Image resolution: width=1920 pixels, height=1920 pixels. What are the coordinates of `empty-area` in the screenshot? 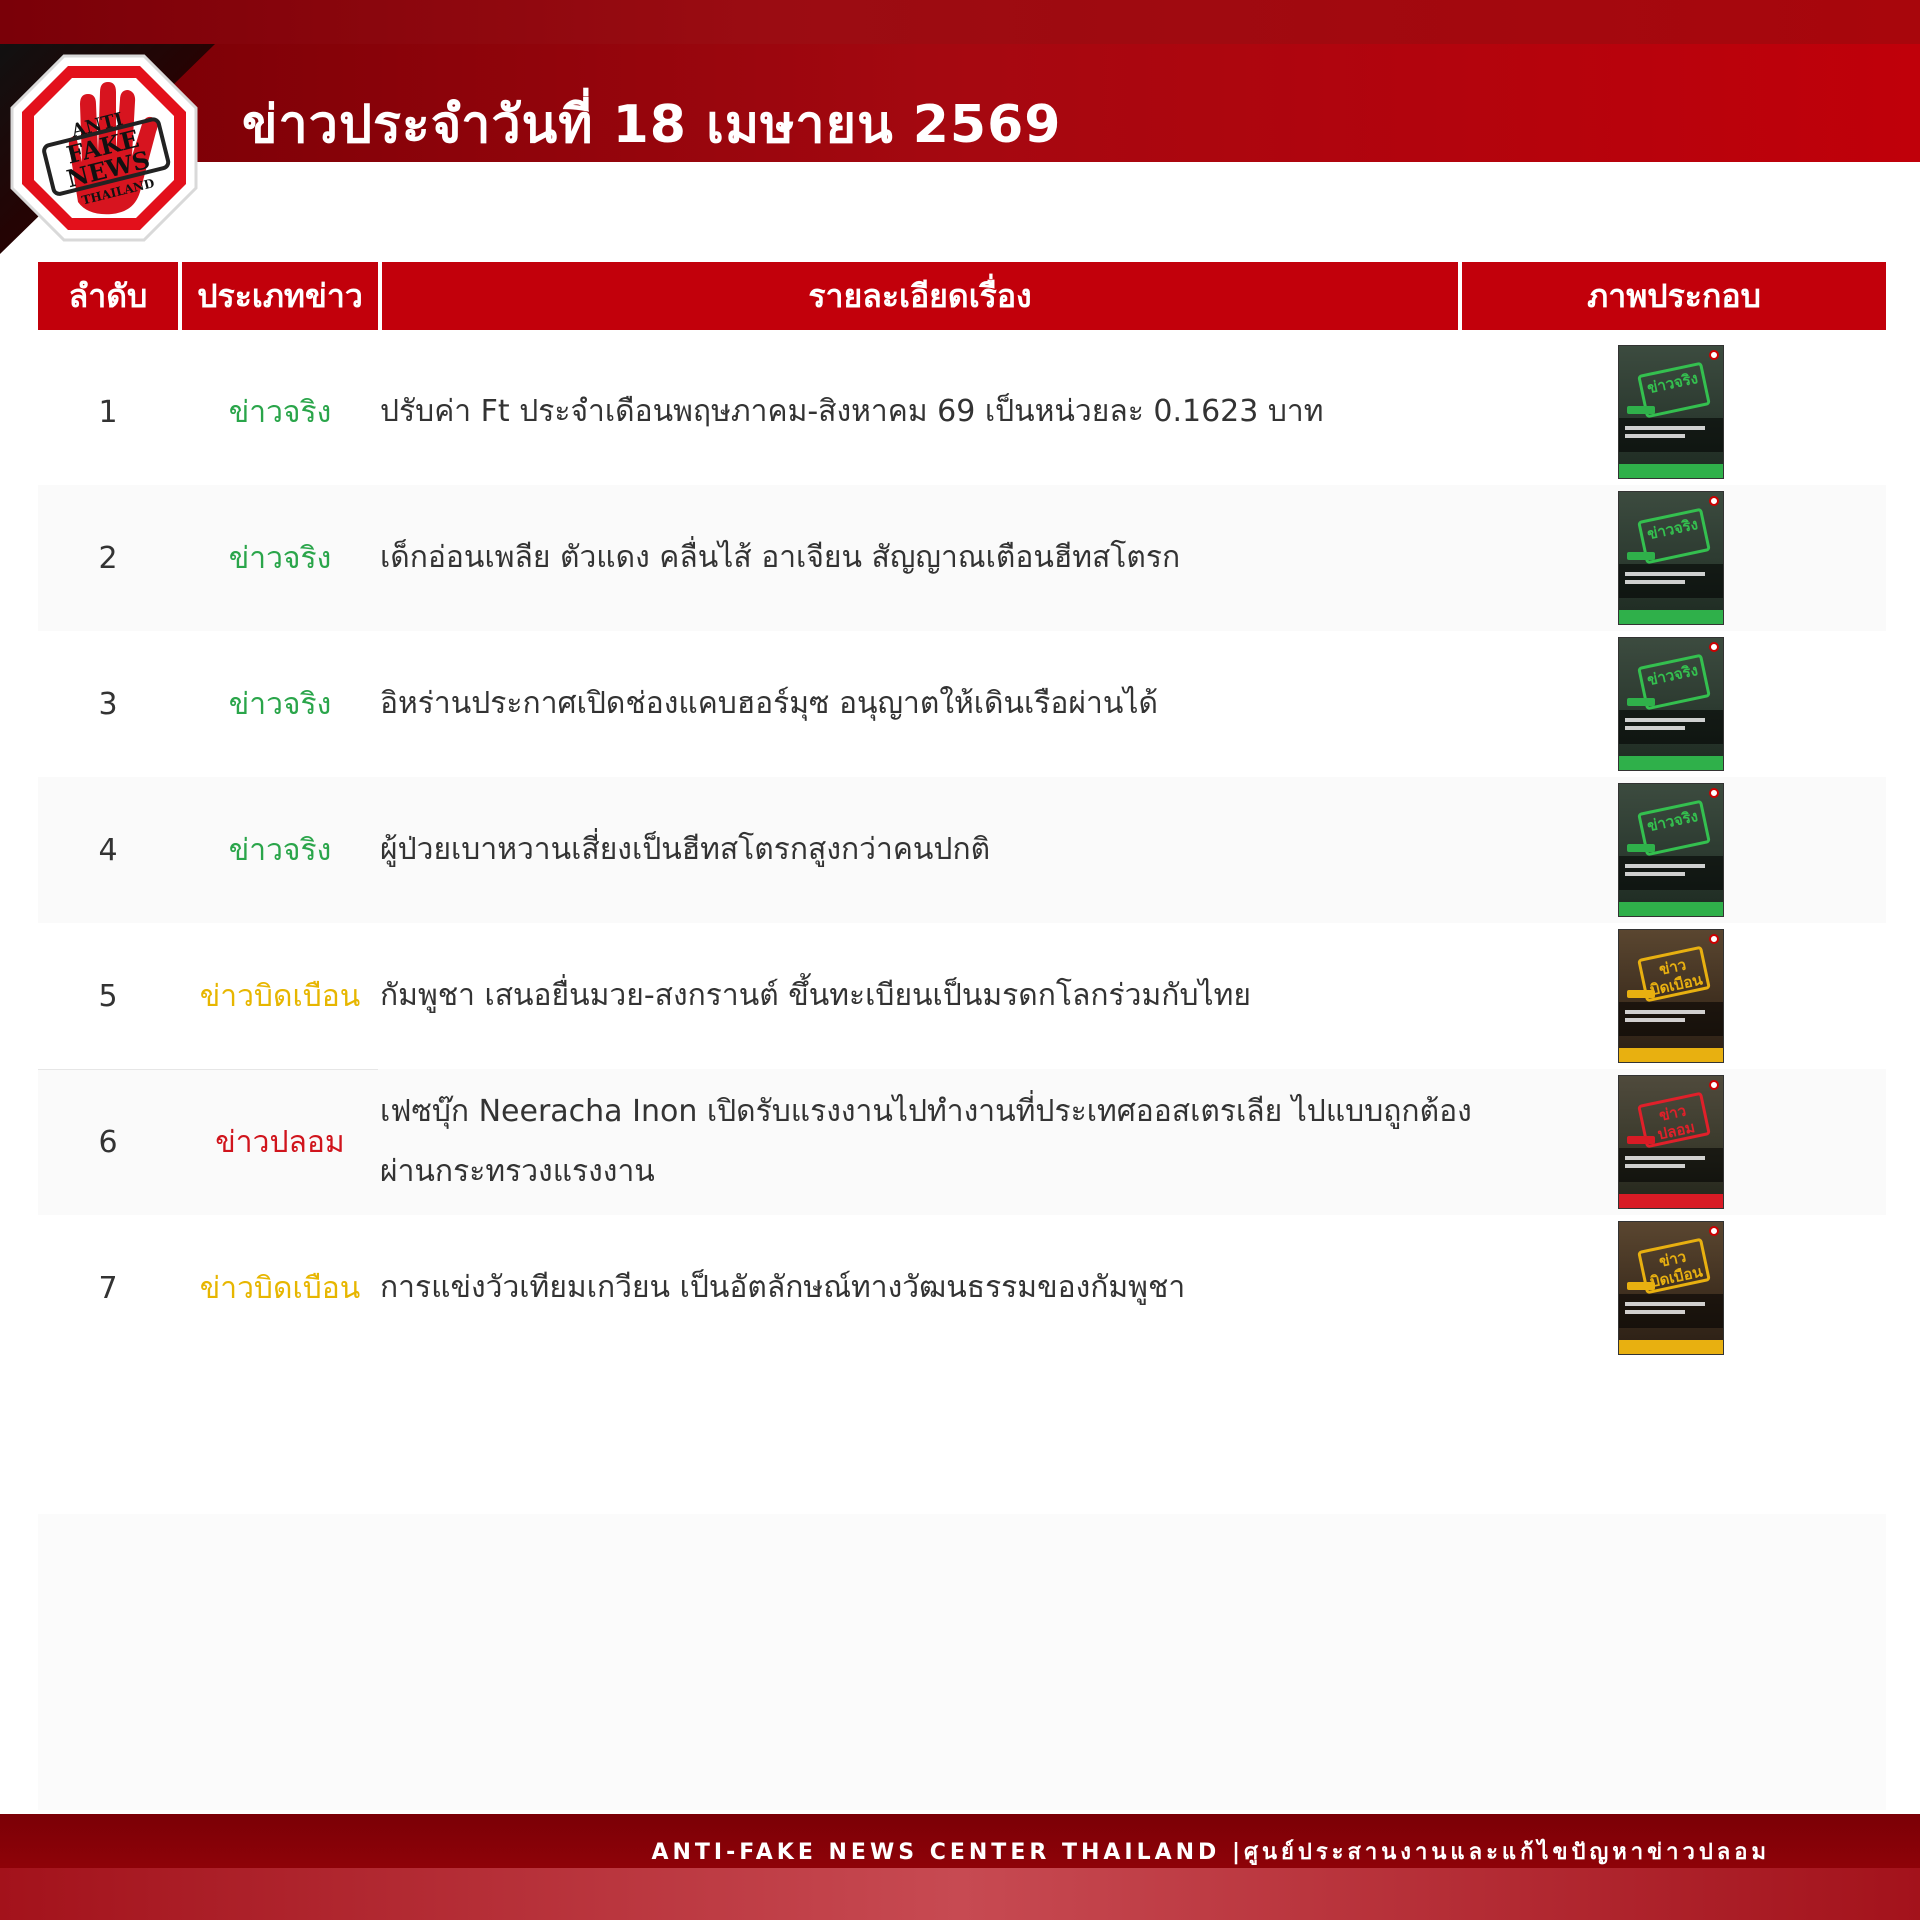 It's located at (962, 1662).